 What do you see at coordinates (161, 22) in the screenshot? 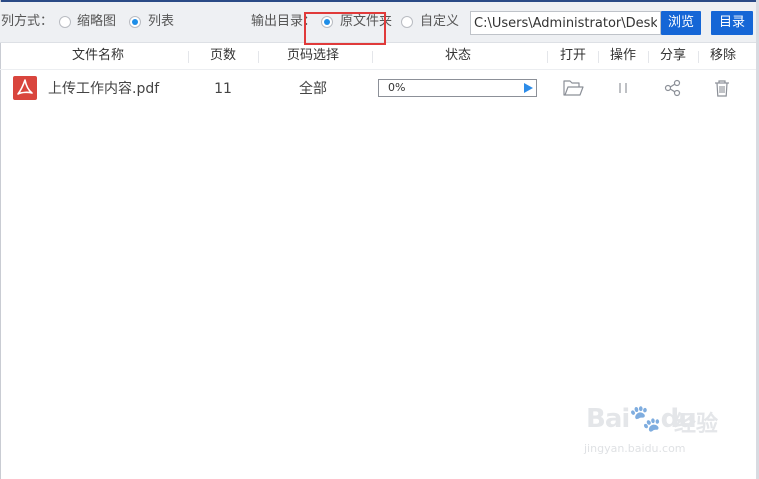
I see `view-list-label: 列表` at bounding box center [161, 22].